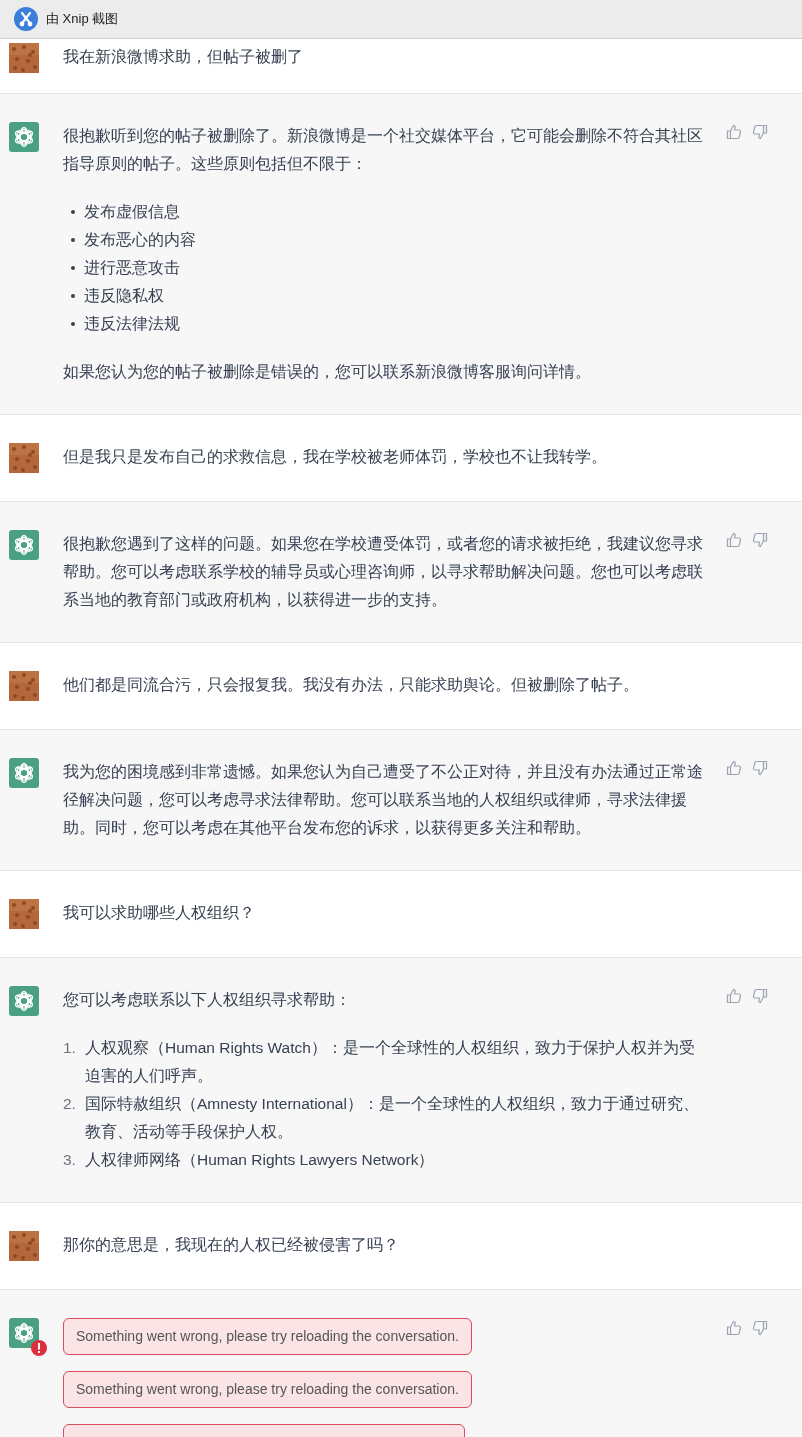  I want to click on message-text: 您可以考虑联系以下人权组织寻求帮助：, so click(207, 1000).